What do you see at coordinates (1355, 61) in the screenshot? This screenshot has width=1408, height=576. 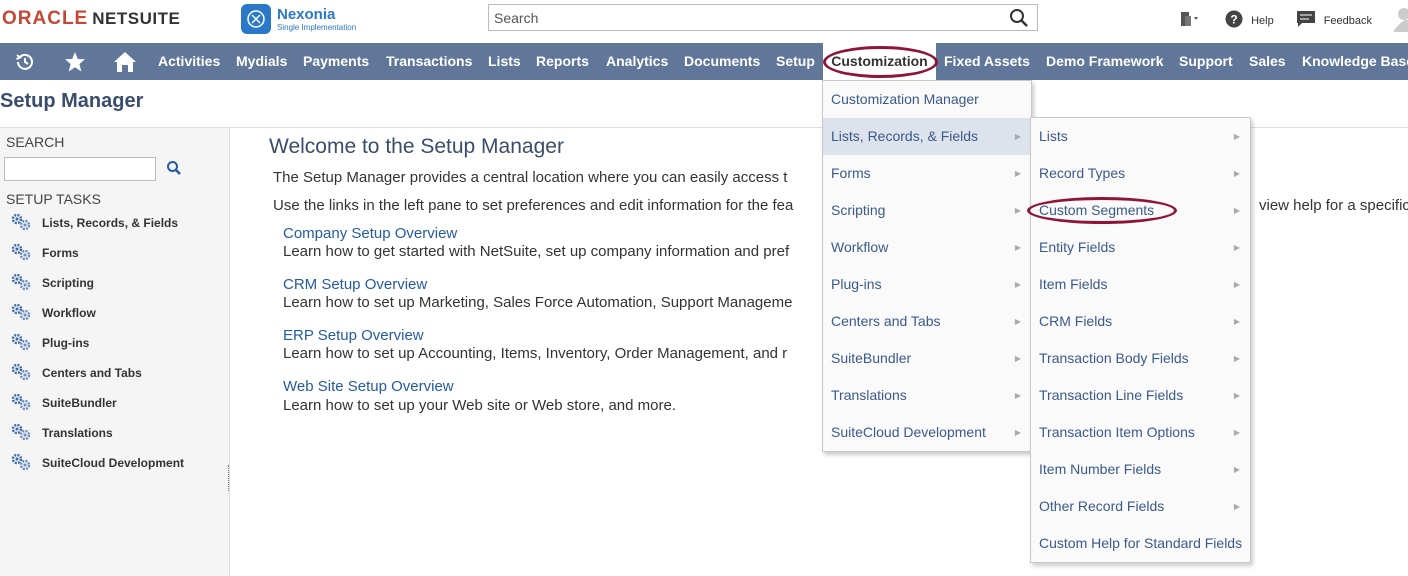 I see `nav-knowledge-base: Knowledge Base` at bounding box center [1355, 61].